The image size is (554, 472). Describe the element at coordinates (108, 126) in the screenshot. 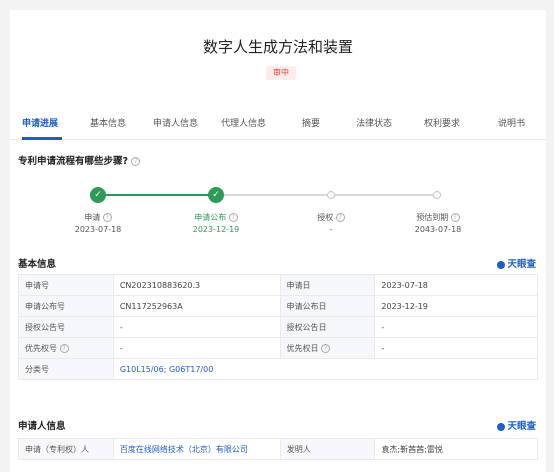

I see `tab-basic-info: 基本信息` at that location.